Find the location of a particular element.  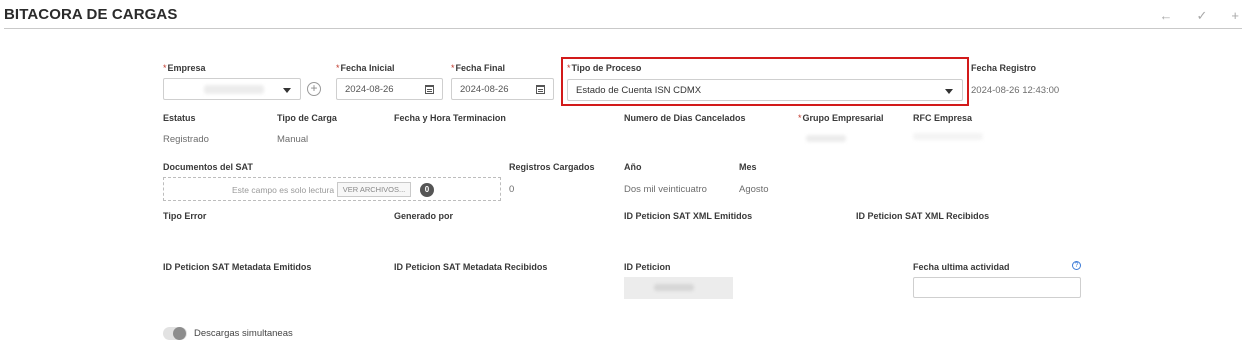

grupo-empresarial-redacted-value is located at coordinates (826, 138).